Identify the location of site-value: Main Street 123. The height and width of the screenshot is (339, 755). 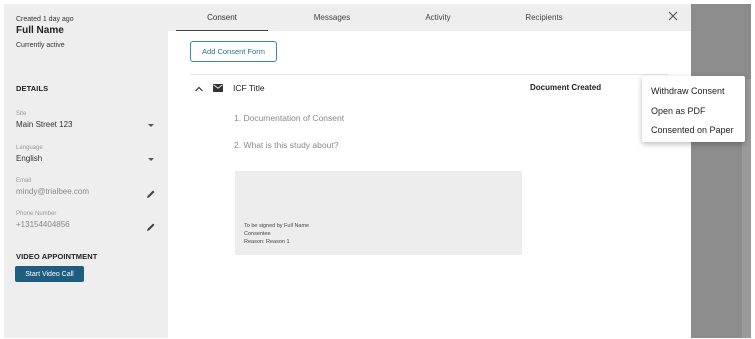
(44, 124).